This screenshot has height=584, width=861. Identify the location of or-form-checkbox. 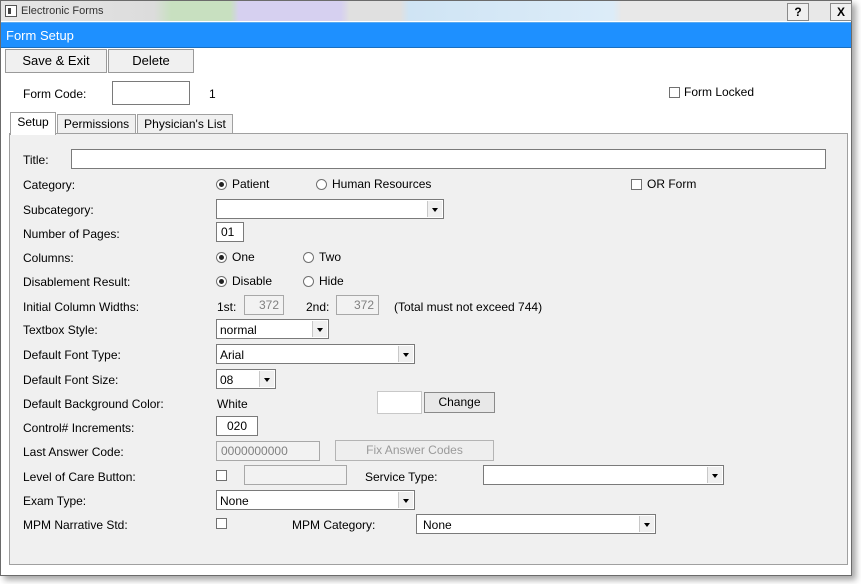
(636, 184).